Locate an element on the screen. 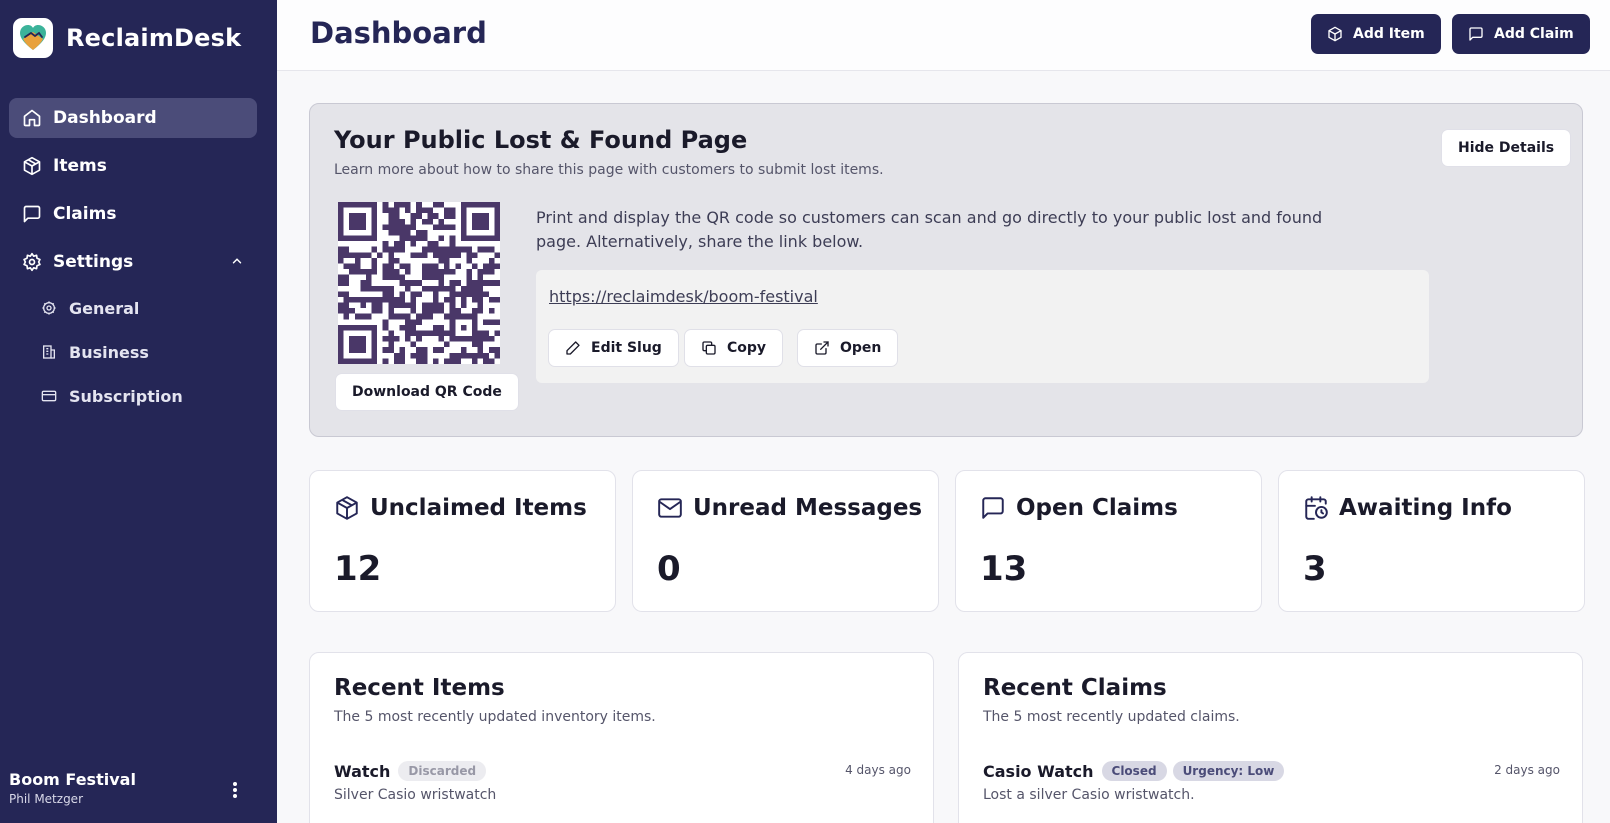 Image resolution: width=1610 pixels, height=823 pixels. copy-label: Copy is located at coordinates (747, 348).